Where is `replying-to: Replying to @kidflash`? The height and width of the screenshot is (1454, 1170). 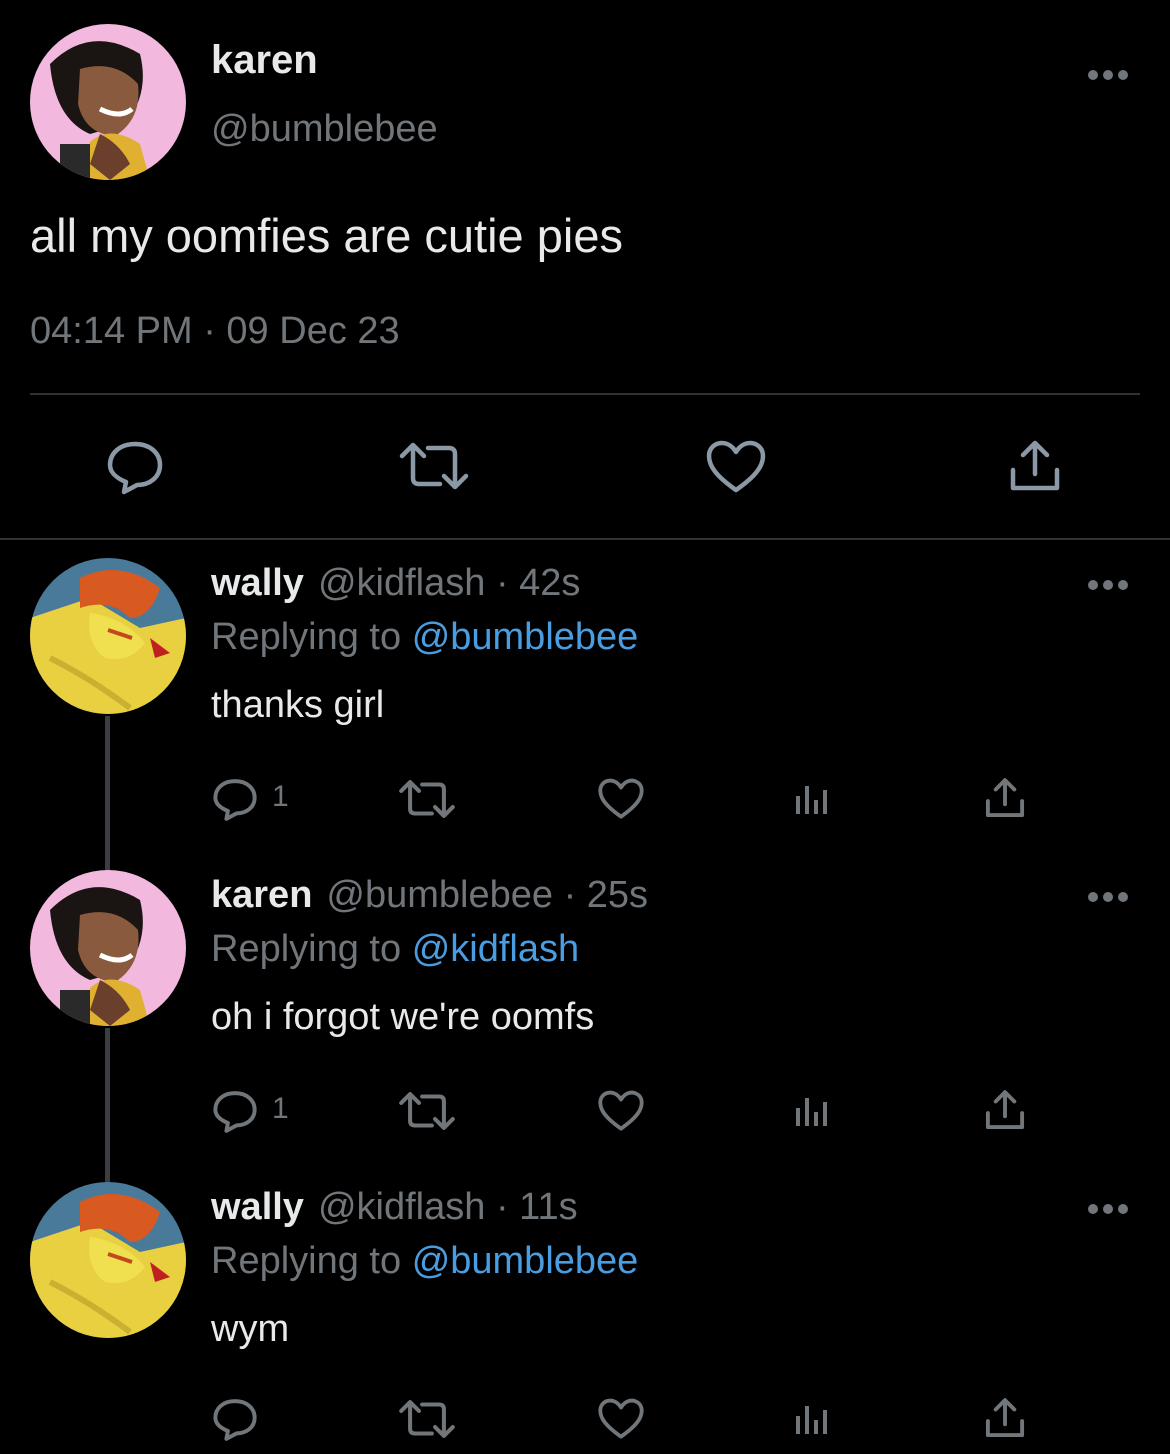 replying-to: Replying to @kidflash is located at coordinates (395, 949).